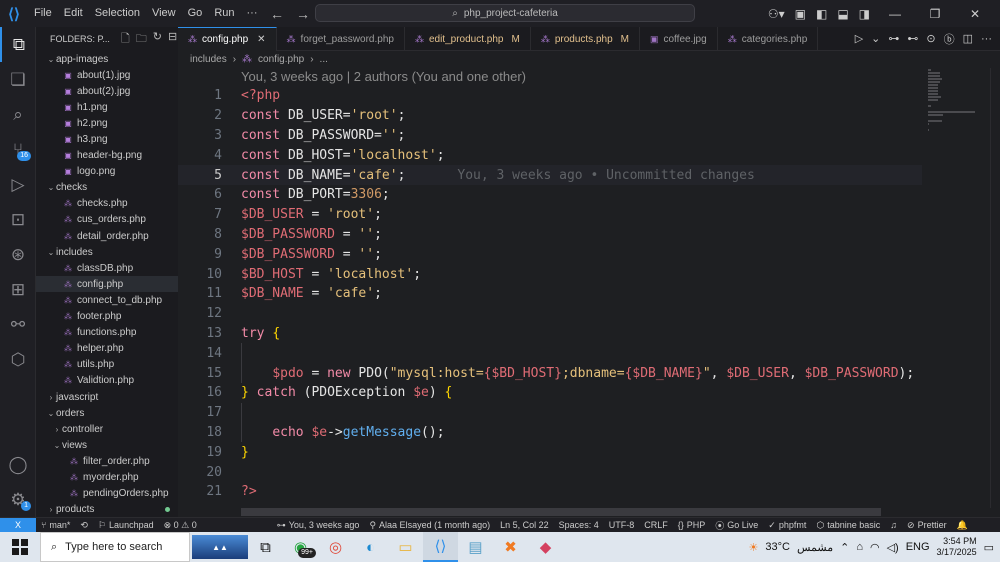  I want to click on code-line: 1 <?php, so click(550, 96).